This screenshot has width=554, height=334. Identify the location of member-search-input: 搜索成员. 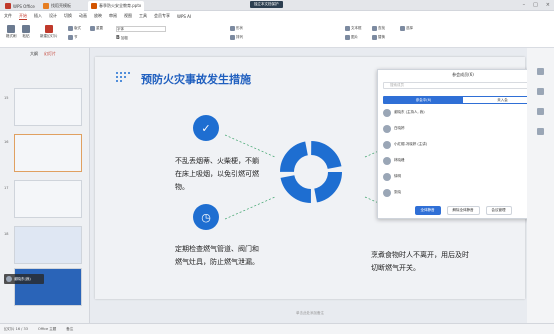
(463, 85).